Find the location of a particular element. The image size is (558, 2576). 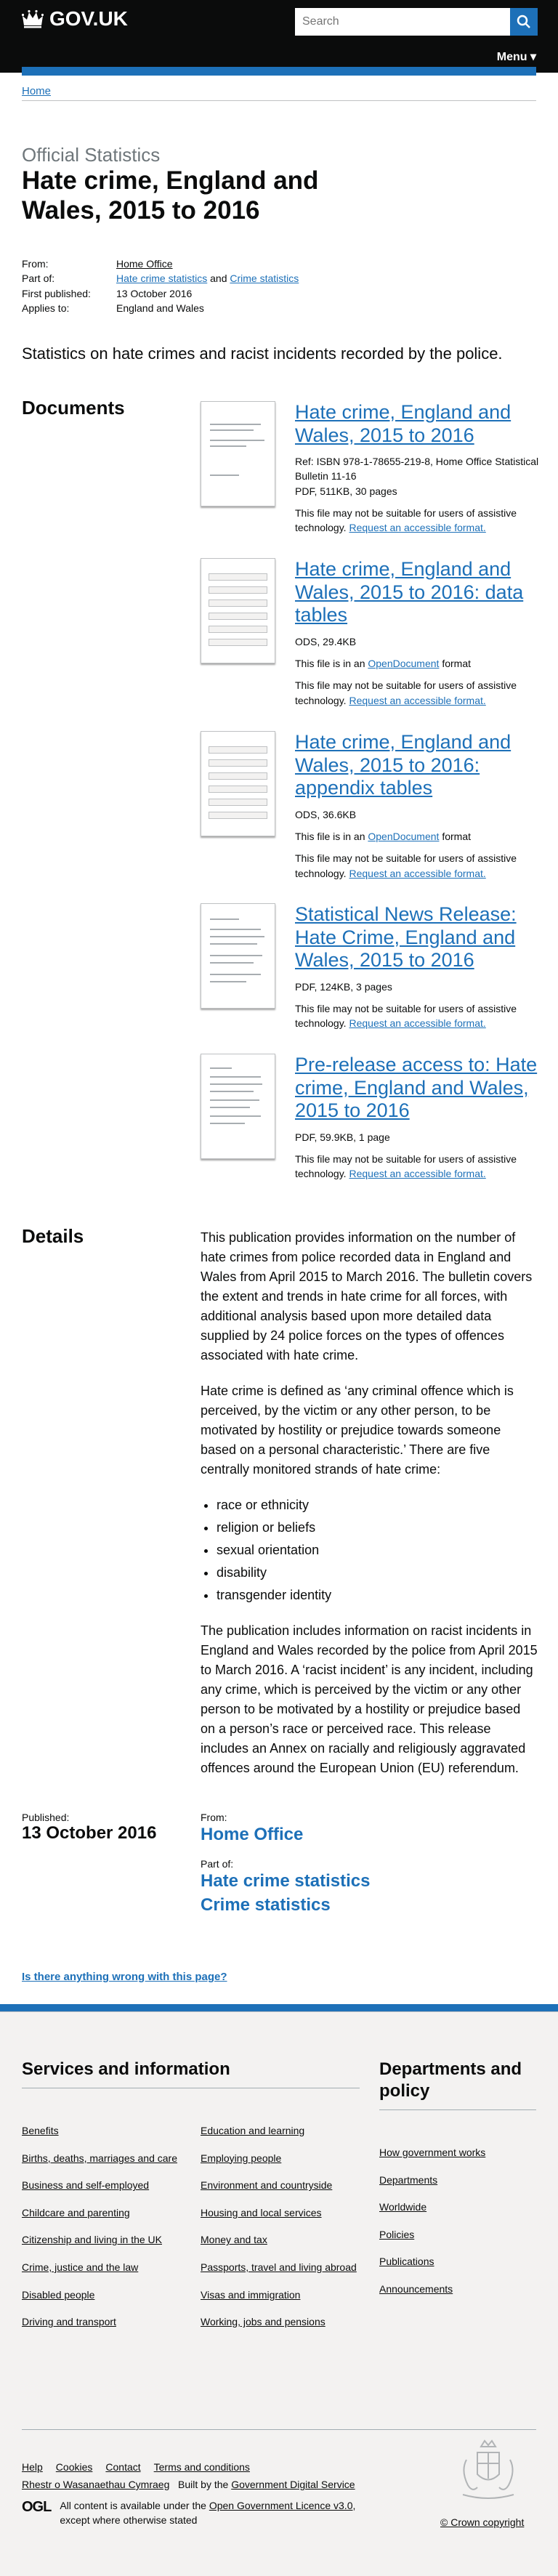

list-item: disability is located at coordinates (378, 1573).